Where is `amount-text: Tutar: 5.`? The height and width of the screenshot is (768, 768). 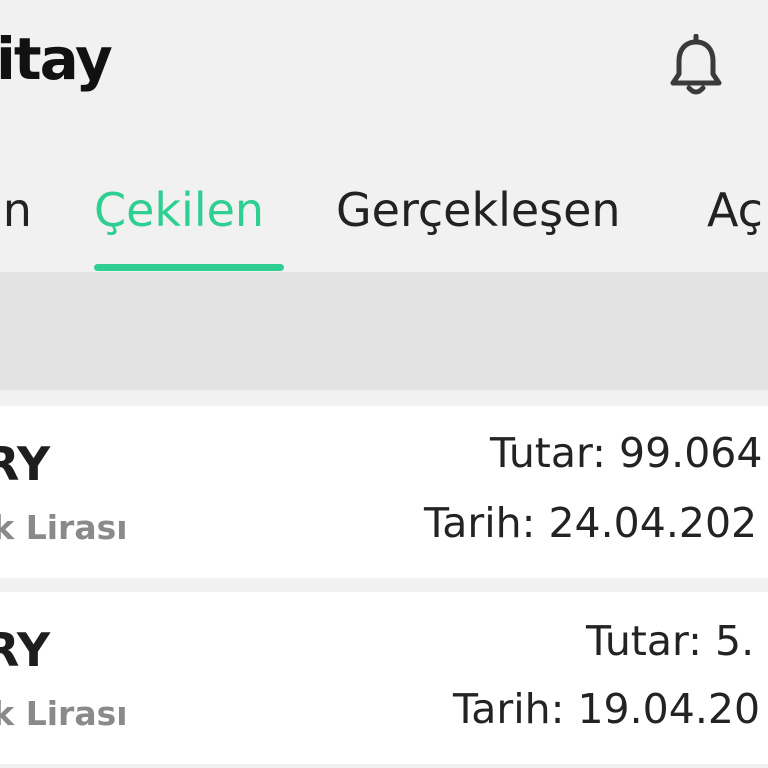
amount-text: Tutar: 5. is located at coordinates (670, 641).